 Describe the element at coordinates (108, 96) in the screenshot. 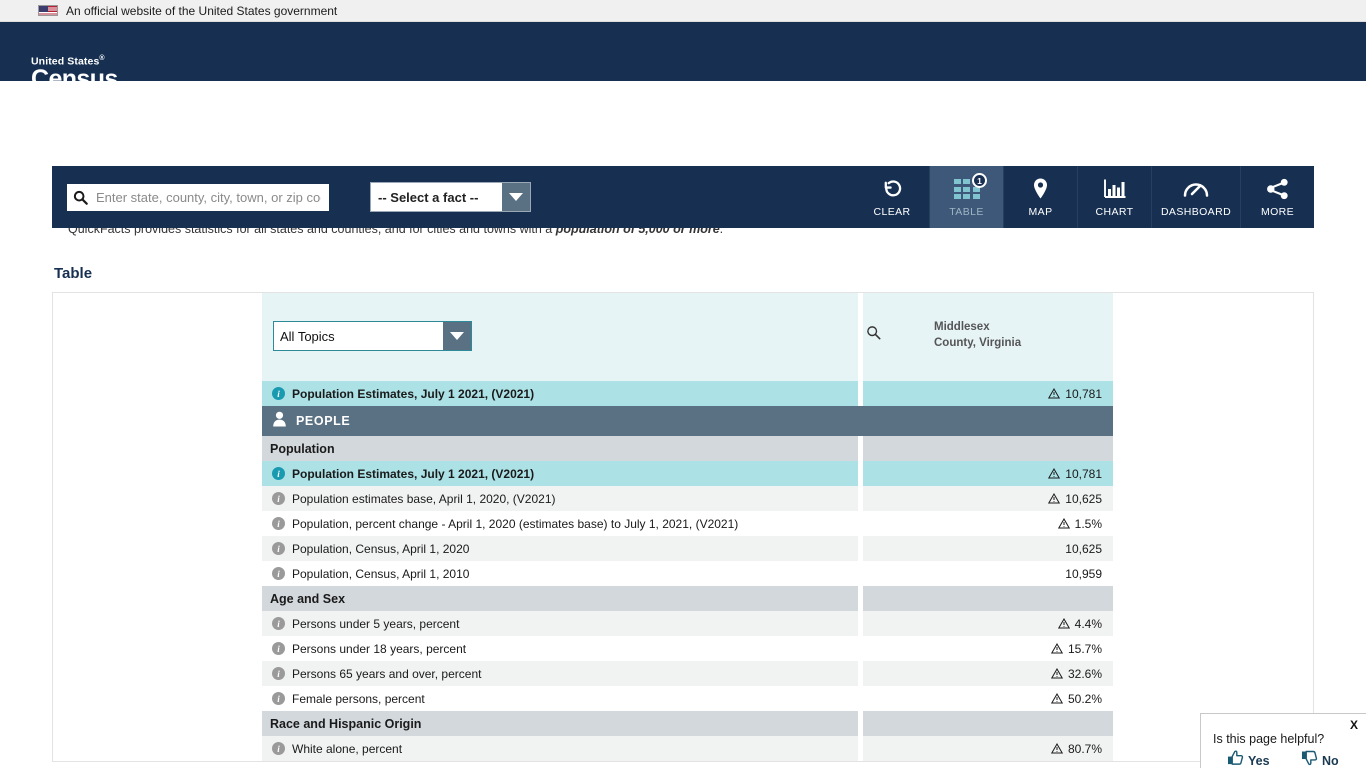

I see `logo-bureau: Bureau` at that location.